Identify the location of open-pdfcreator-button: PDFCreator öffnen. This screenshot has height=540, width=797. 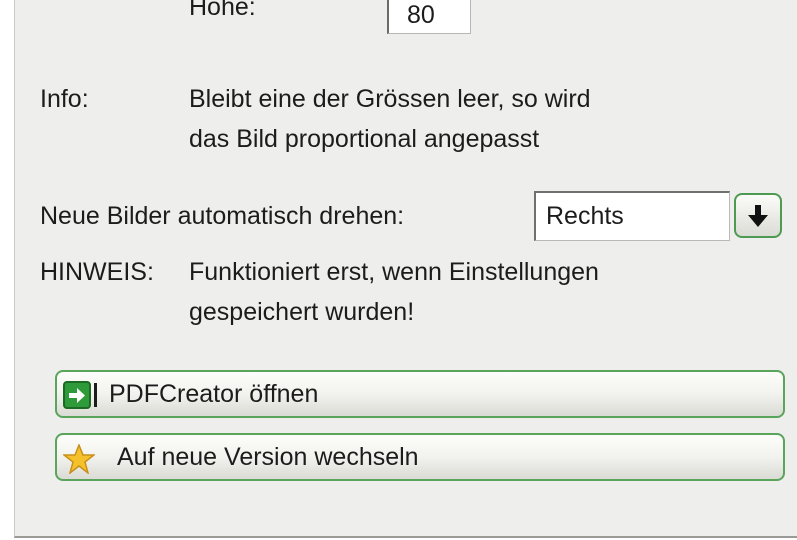
(420, 394).